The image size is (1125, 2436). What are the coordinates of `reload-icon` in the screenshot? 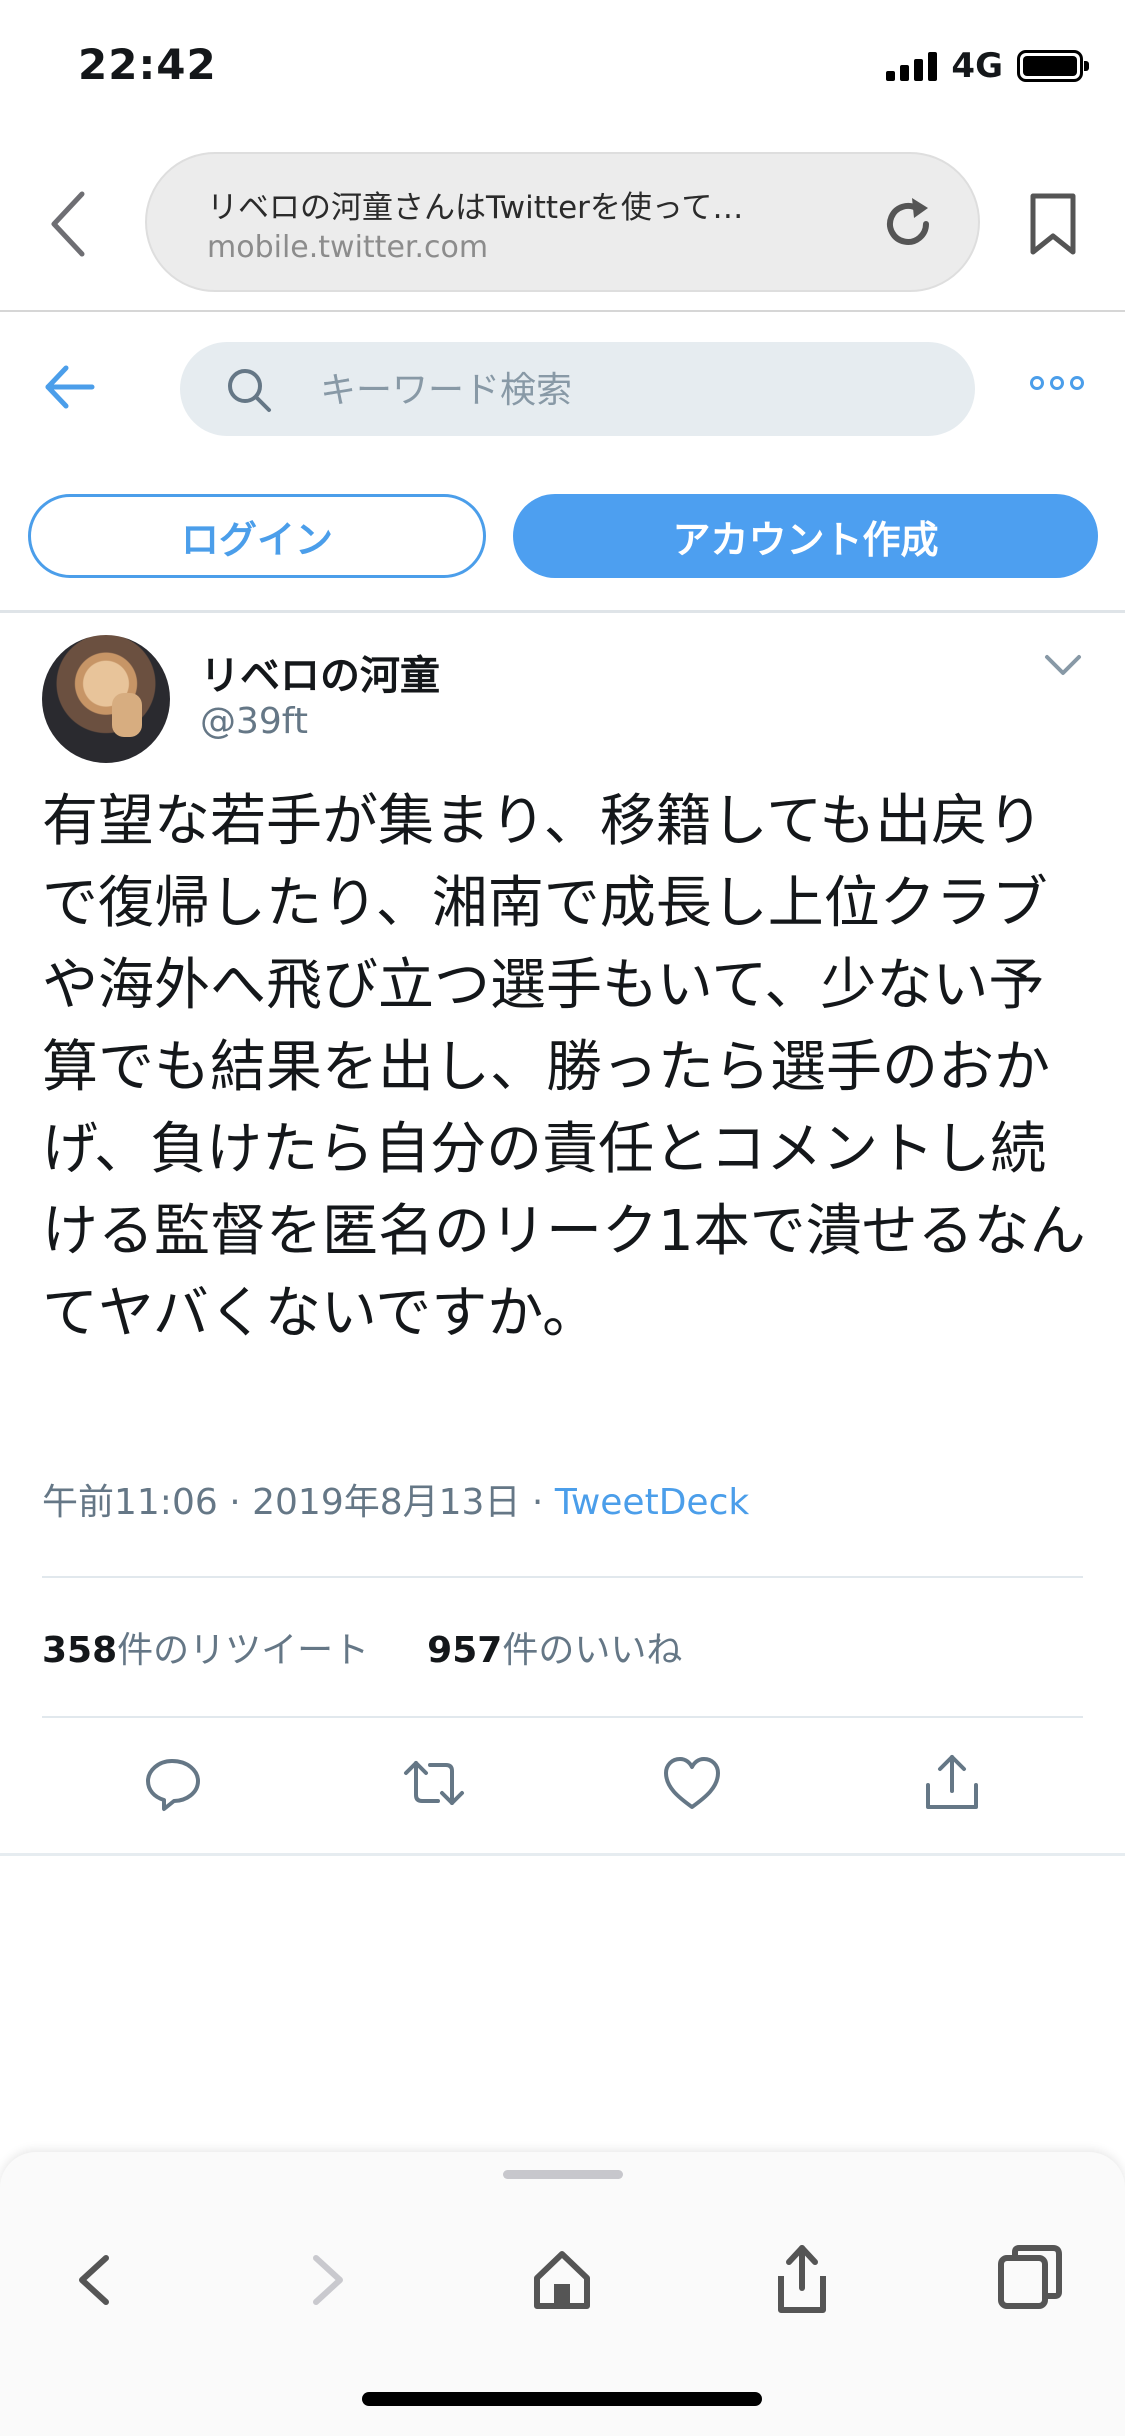 It's located at (908, 224).